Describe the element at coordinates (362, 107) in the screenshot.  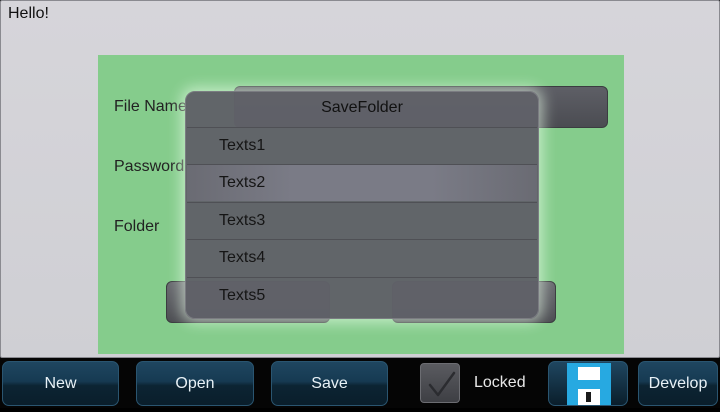
I see `dialog-title: SaveFolder` at that location.